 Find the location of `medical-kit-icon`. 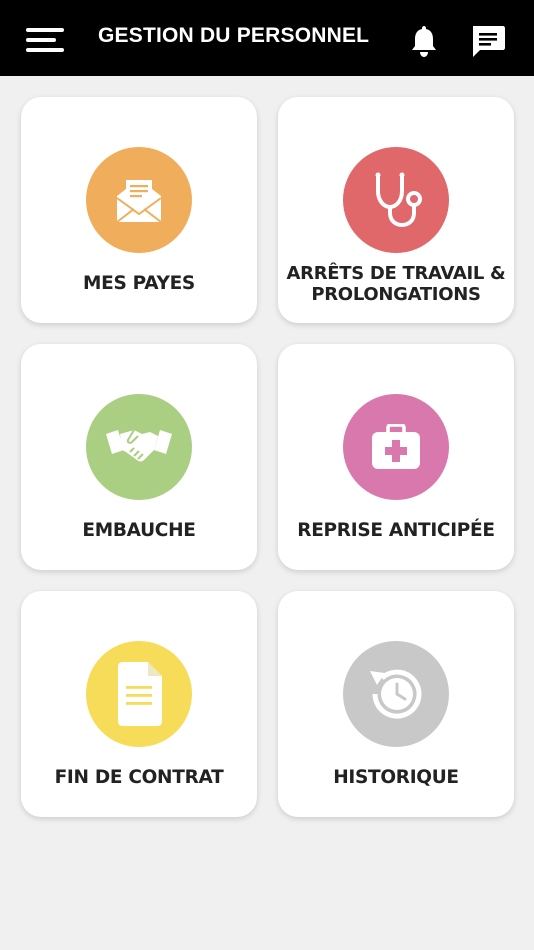

medical-kit-icon is located at coordinates (396, 447).